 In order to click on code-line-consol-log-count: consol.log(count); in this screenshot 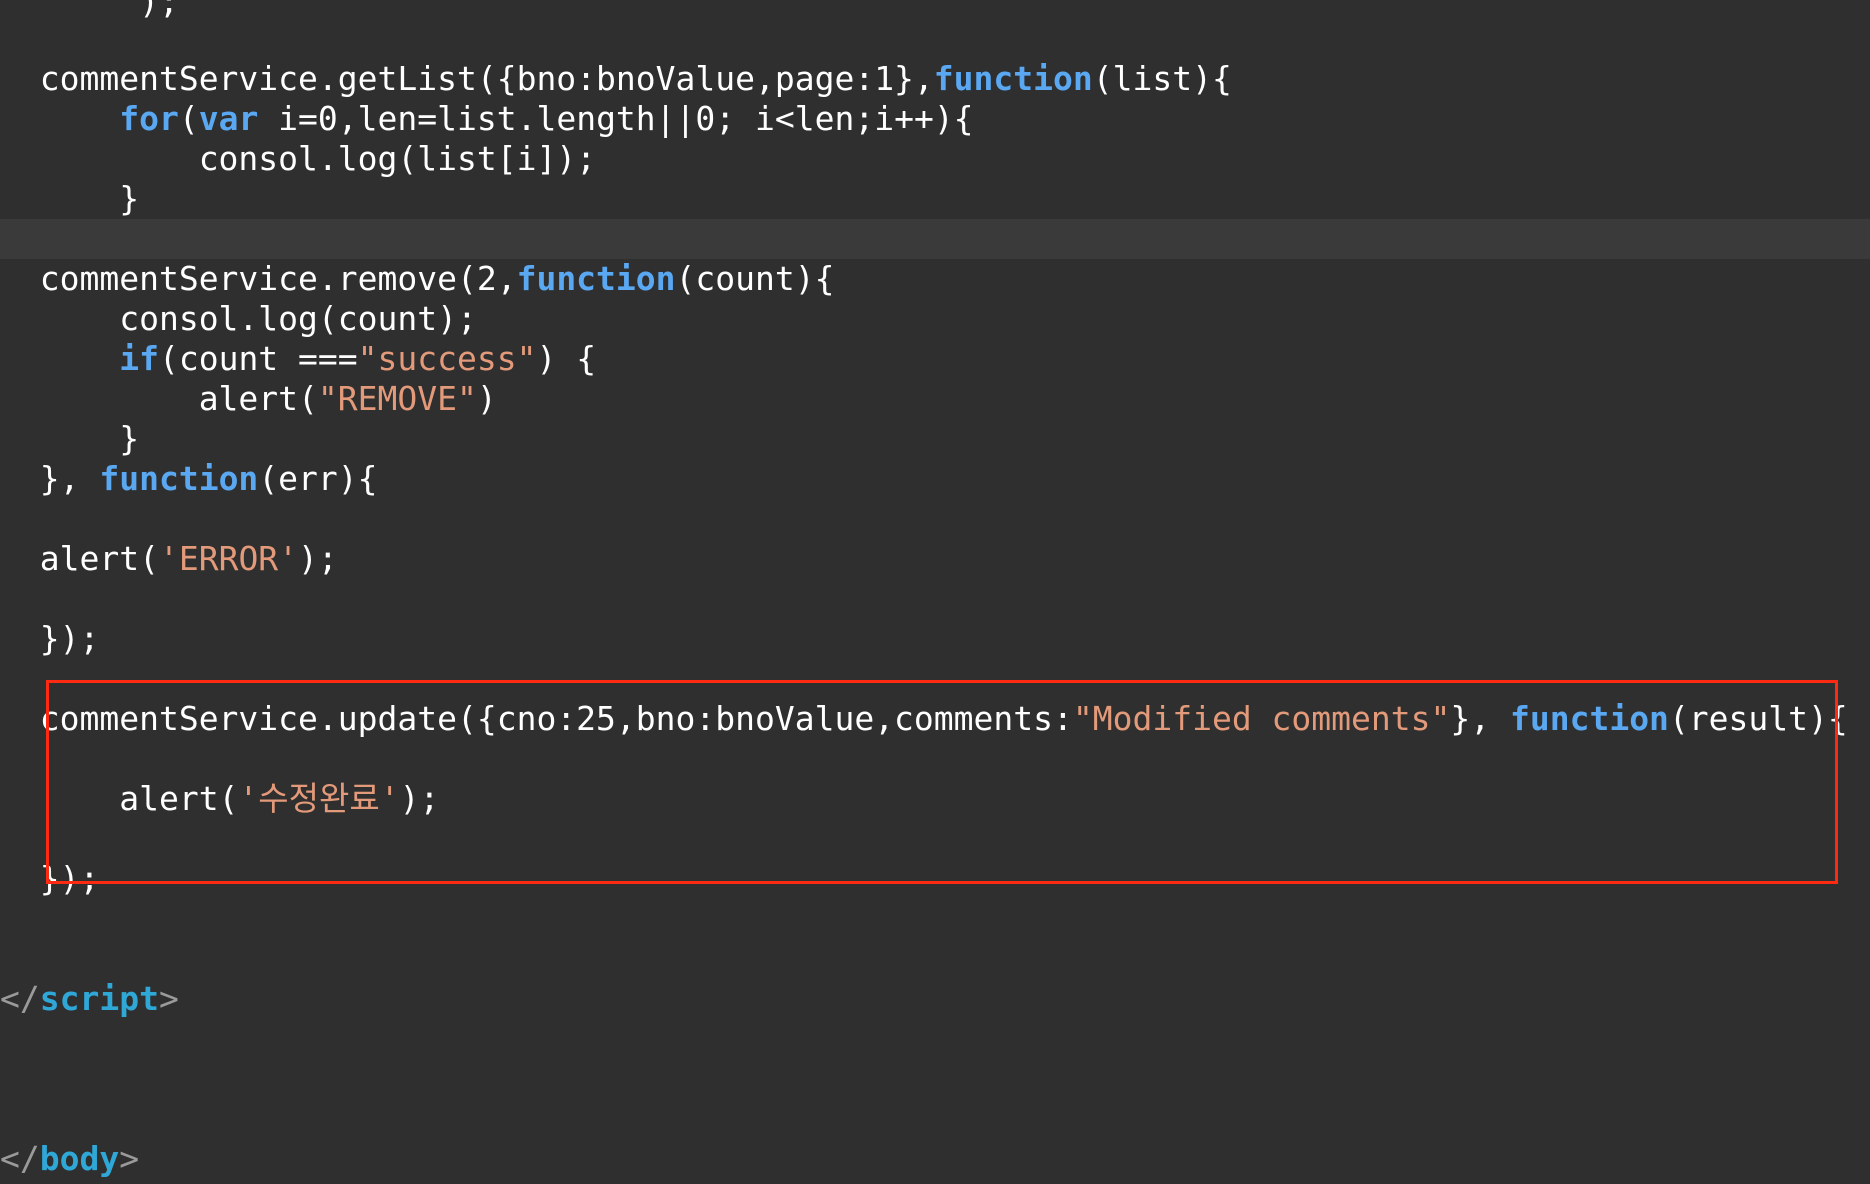, I will do `click(935, 319)`.